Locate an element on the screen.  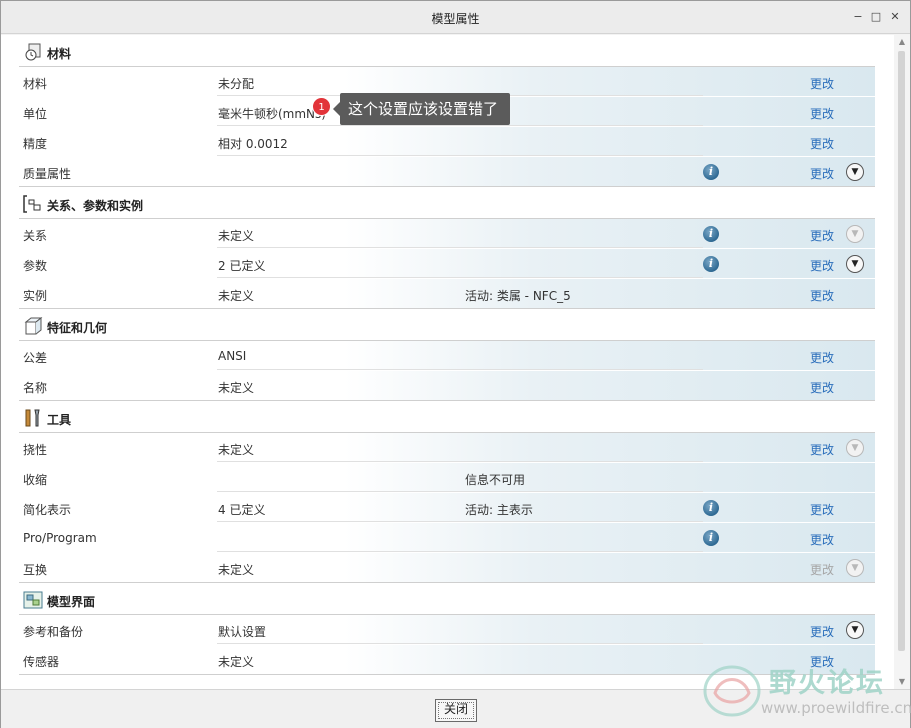
property-label: 挠性 is located at coordinates (35, 450).